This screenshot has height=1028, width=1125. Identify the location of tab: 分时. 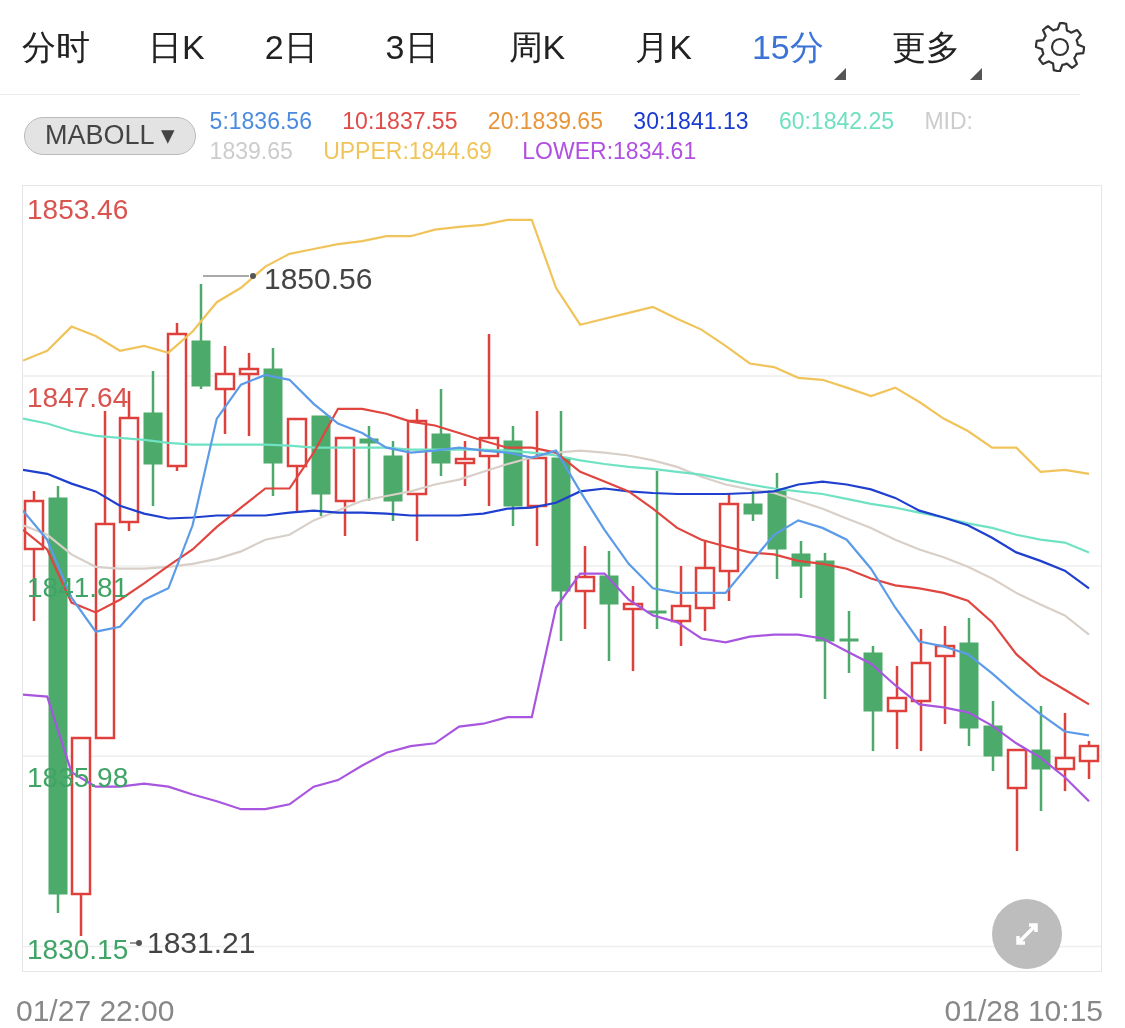
(56, 47).